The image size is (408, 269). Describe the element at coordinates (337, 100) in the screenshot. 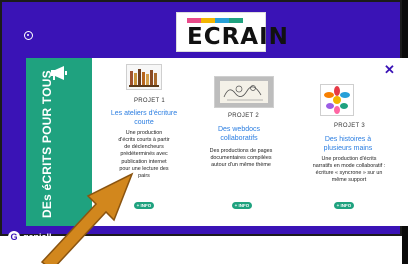

I see `colorful-hands-icon` at that location.